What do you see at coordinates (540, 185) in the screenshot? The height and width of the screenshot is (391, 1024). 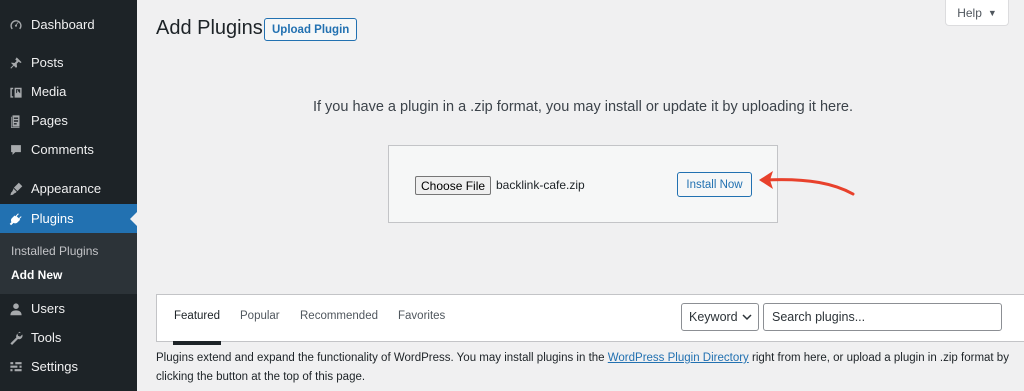 I see `selected-file-name: backlink-cafe.zip` at bounding box center [540, 185].